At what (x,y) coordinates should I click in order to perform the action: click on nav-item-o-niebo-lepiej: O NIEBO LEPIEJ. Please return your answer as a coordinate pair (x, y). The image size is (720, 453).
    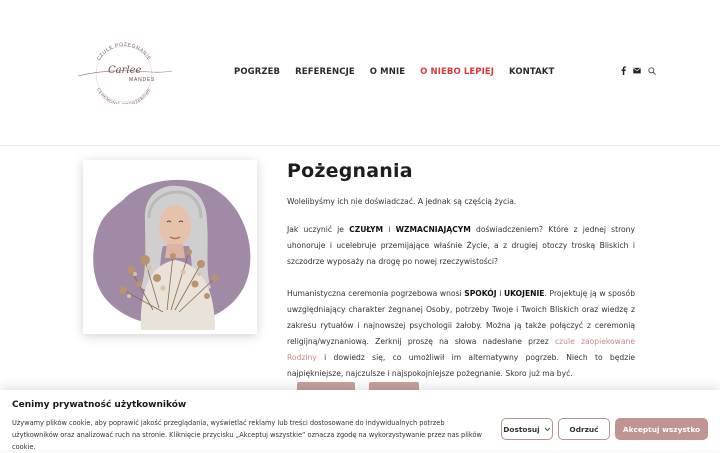
    Looking at the image, I should click on (457, 72).